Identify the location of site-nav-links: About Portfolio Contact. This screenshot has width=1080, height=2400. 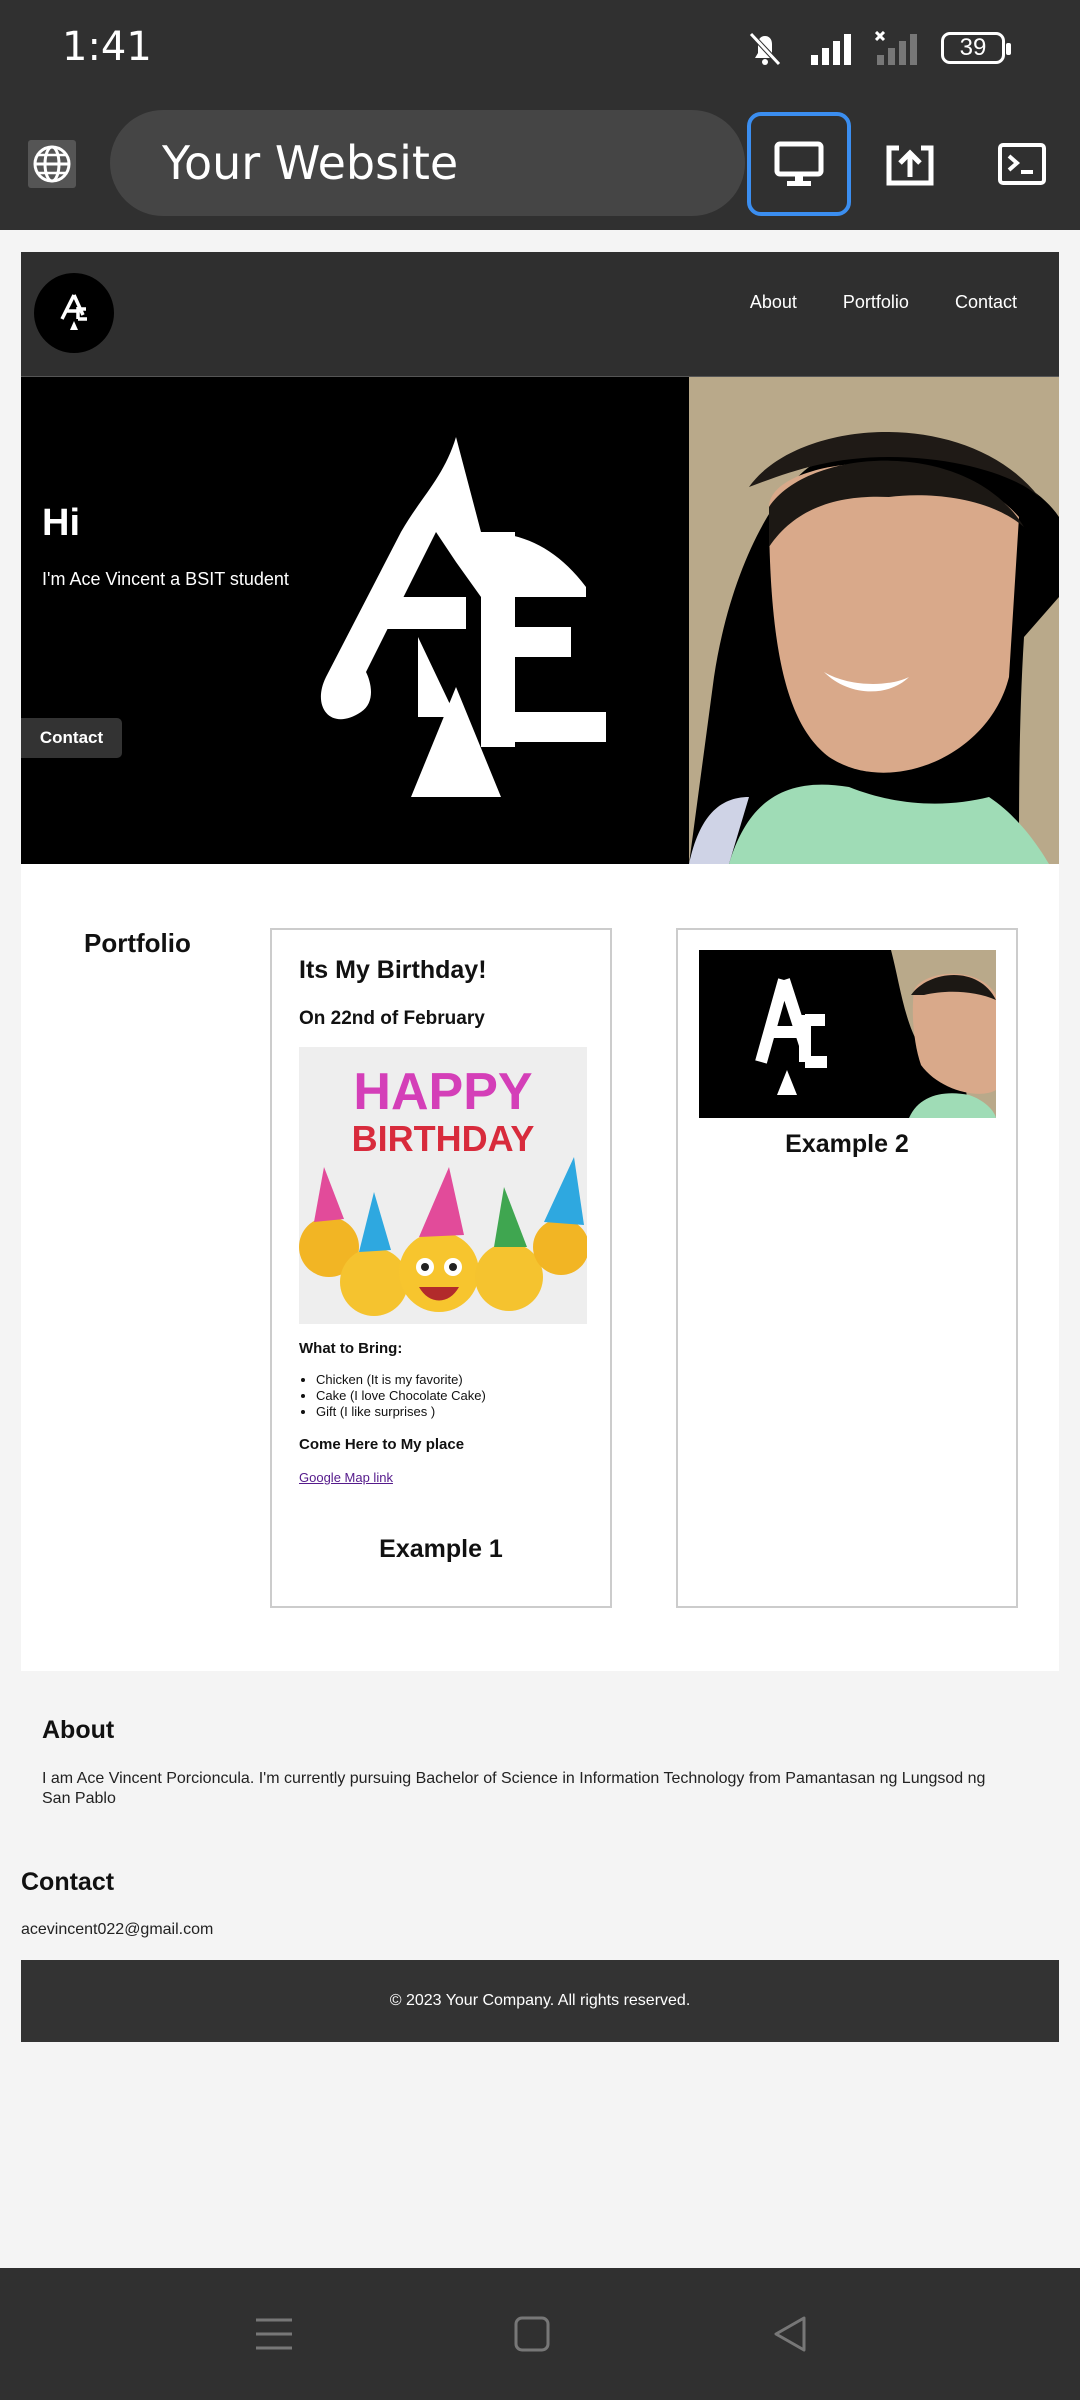
(883, 302).